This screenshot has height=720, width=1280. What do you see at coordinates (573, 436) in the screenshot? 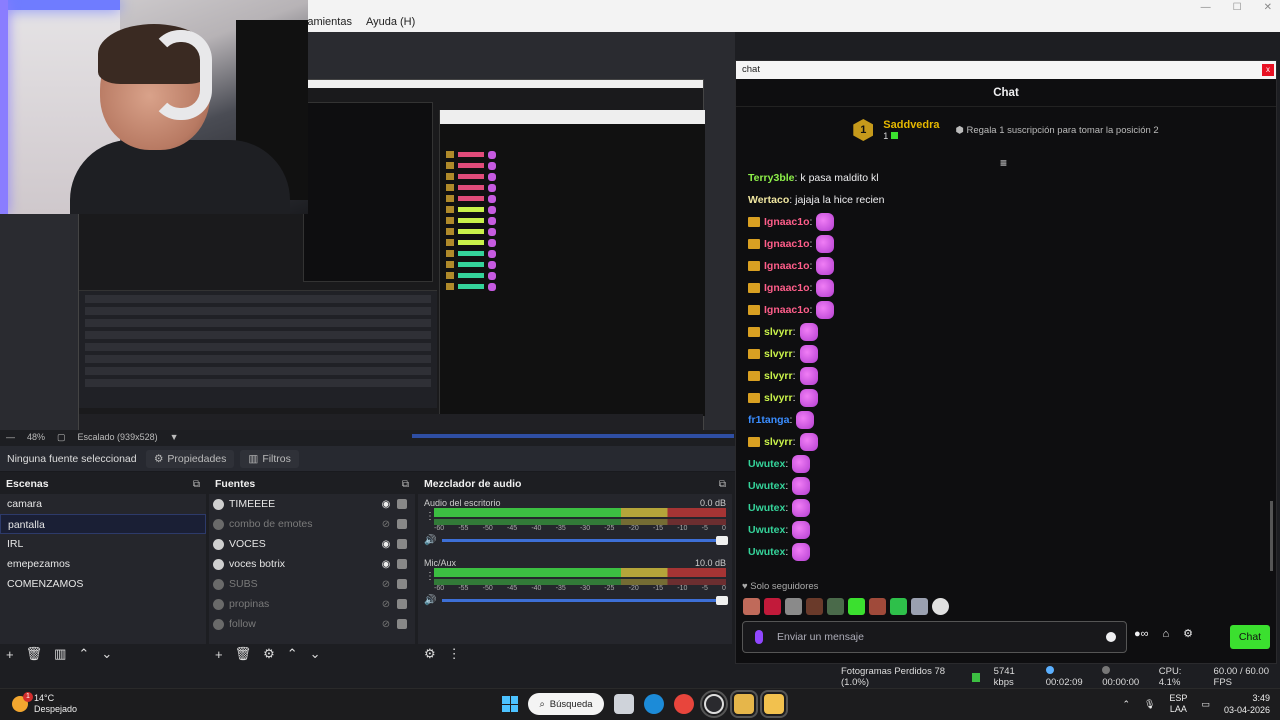
I see `preview-scrollbar` at bounding box center [573, 436].